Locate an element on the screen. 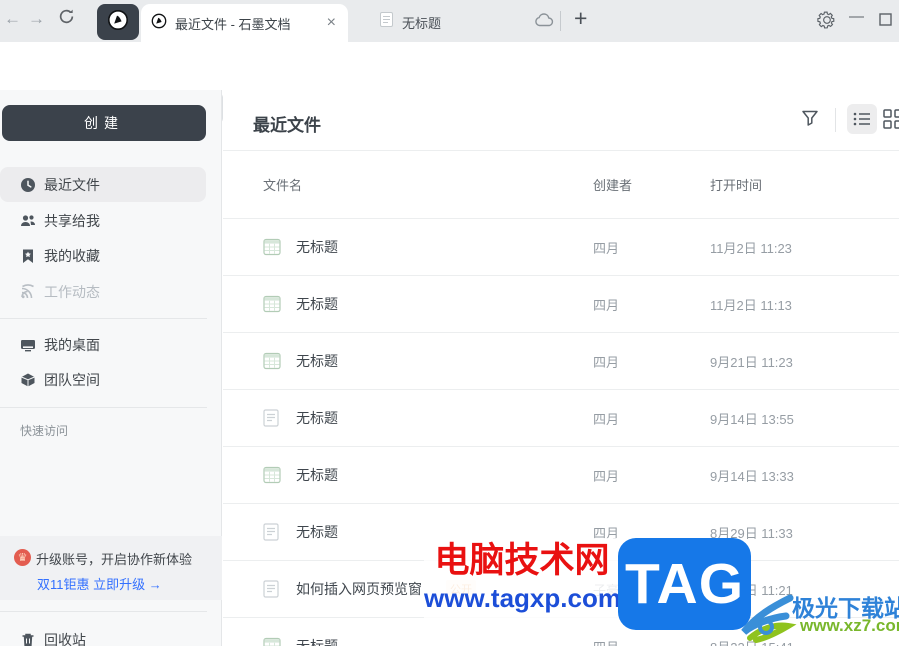 Image resolution: width=899 pixels, height=646 pixels. sidebar-item-desktop: 我的桌面 is located at coordinates (103, 344).